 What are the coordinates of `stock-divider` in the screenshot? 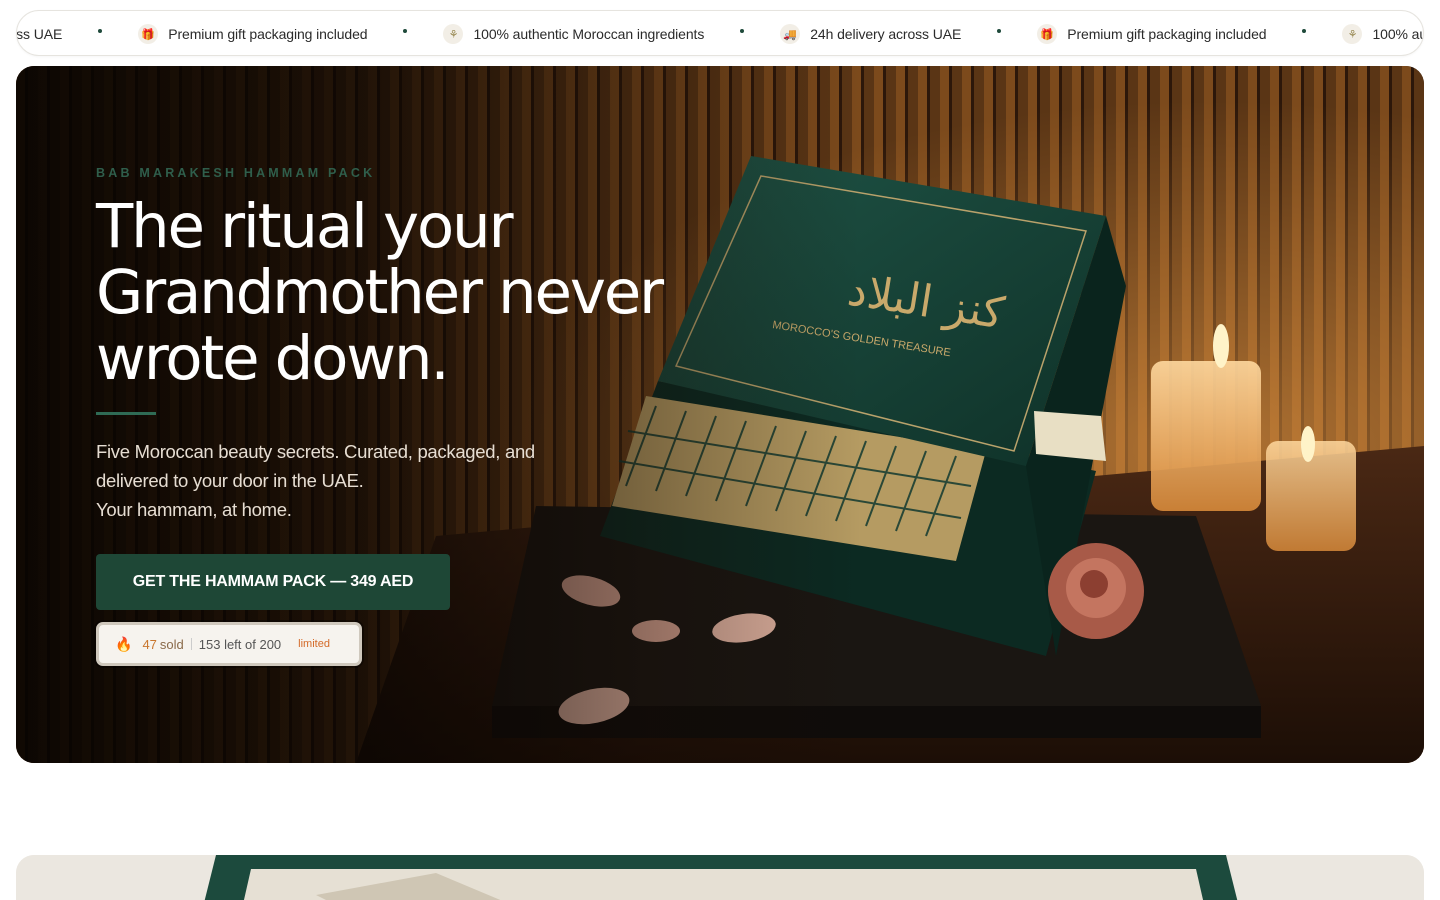 It's located at (191, 644).